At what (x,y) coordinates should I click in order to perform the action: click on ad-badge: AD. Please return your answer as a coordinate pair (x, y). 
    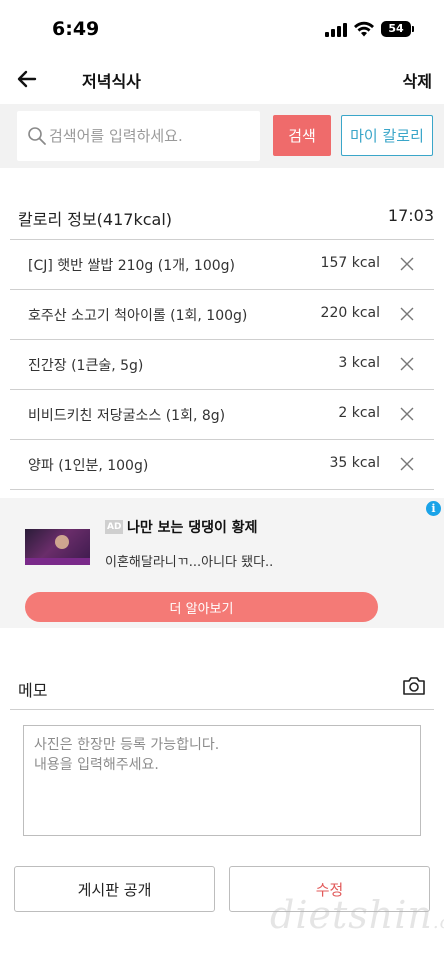
    Looking at the image, I should click on (114, 527).